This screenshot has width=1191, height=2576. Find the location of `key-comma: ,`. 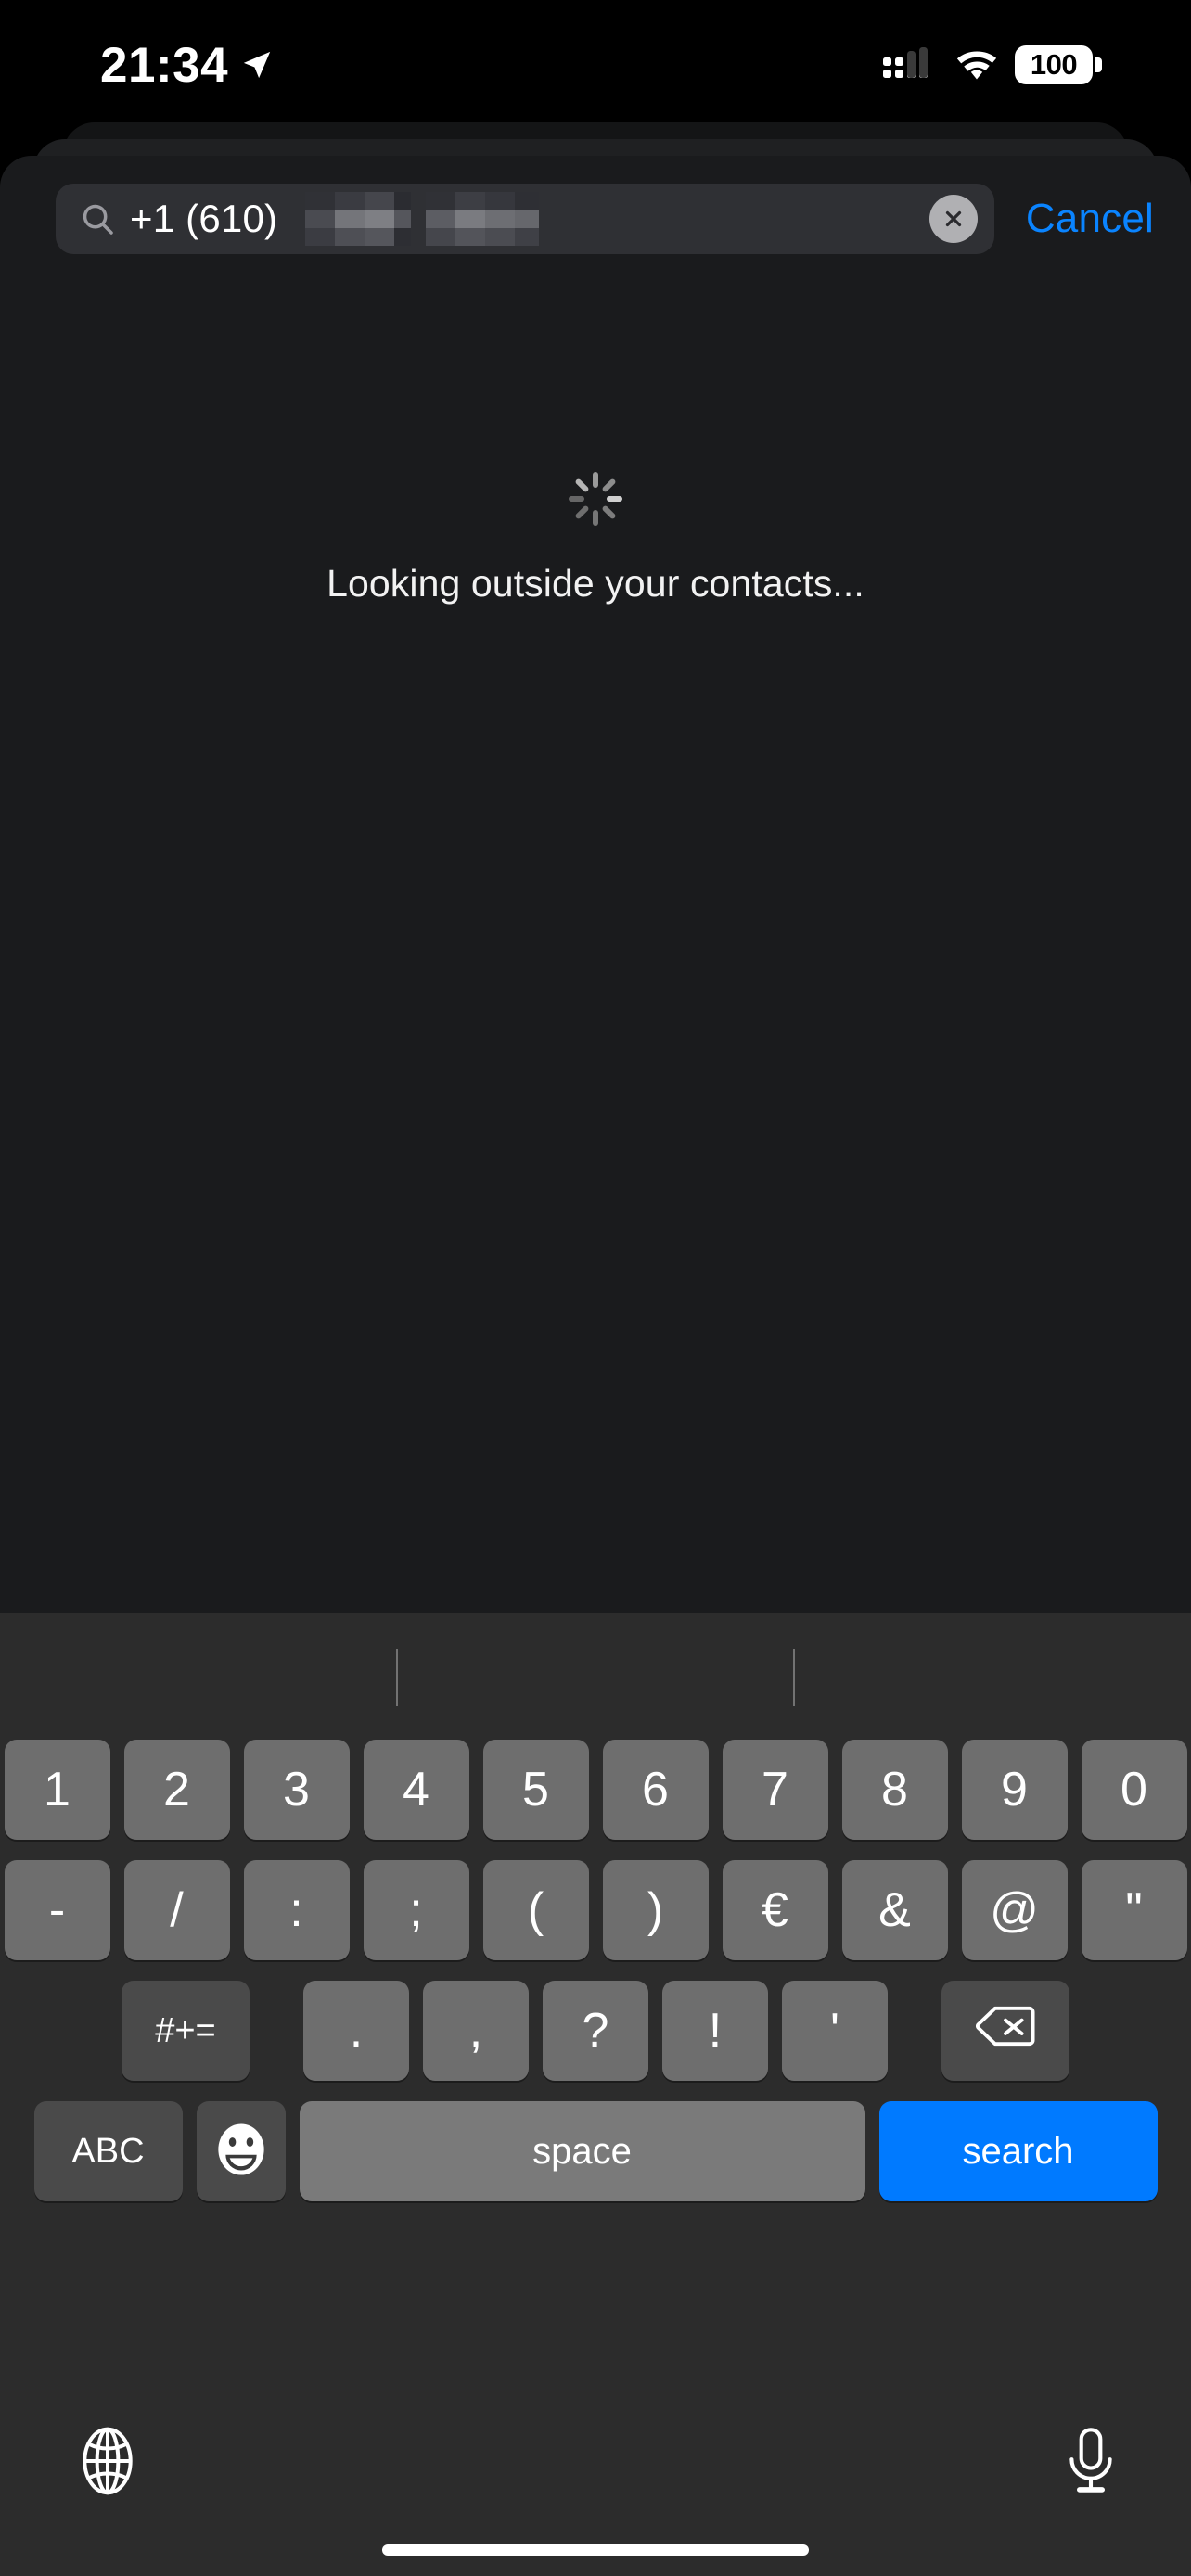

key-comma: , is located at coordinates (476, 2031).